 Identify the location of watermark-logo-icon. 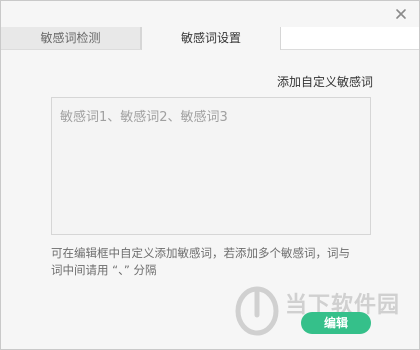
(257, 311).